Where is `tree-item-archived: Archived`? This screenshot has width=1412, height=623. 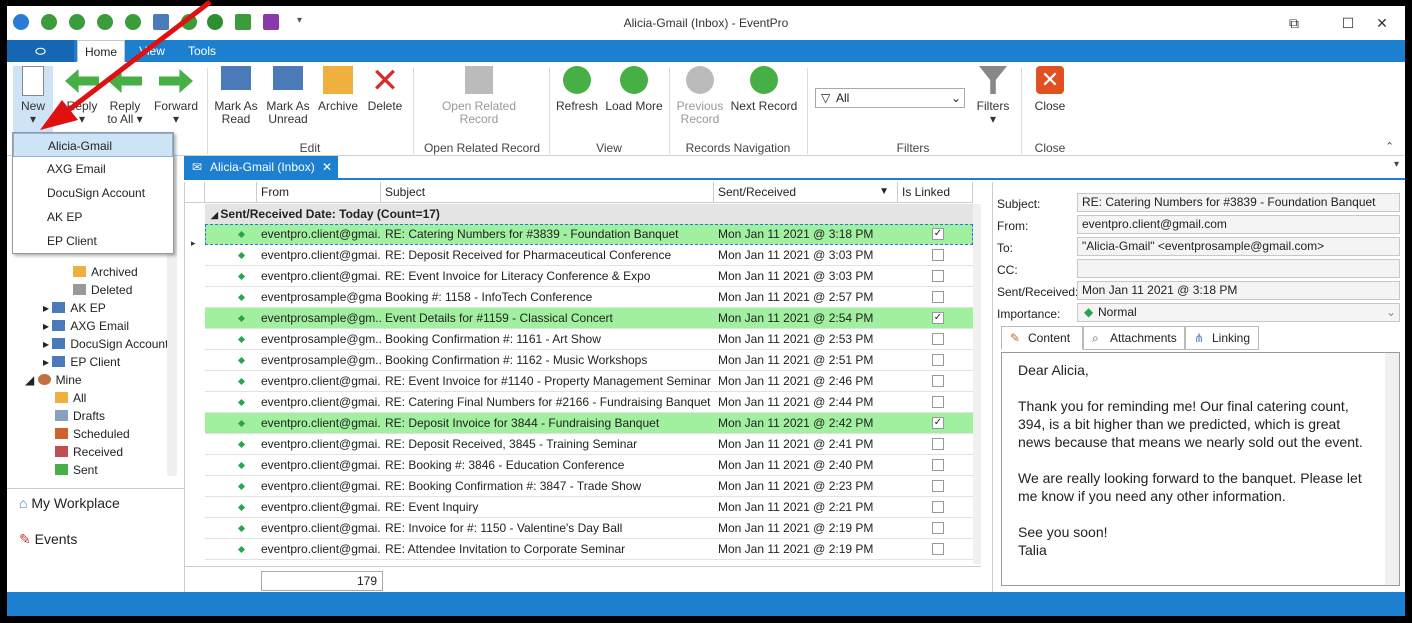 tree-item-archived: Archived is located at coordinates (105, 272).